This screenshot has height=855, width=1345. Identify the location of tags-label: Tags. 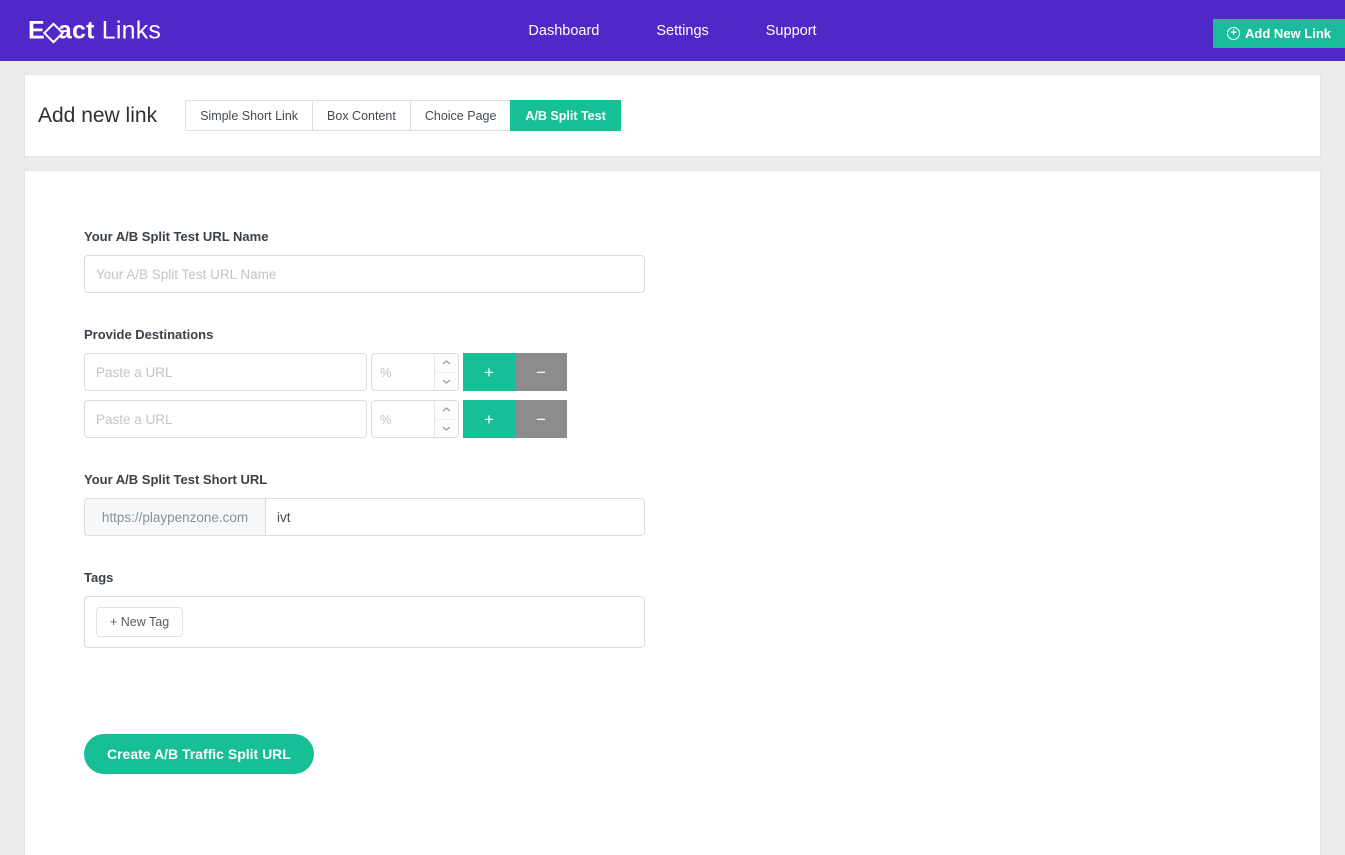
(99, 577).